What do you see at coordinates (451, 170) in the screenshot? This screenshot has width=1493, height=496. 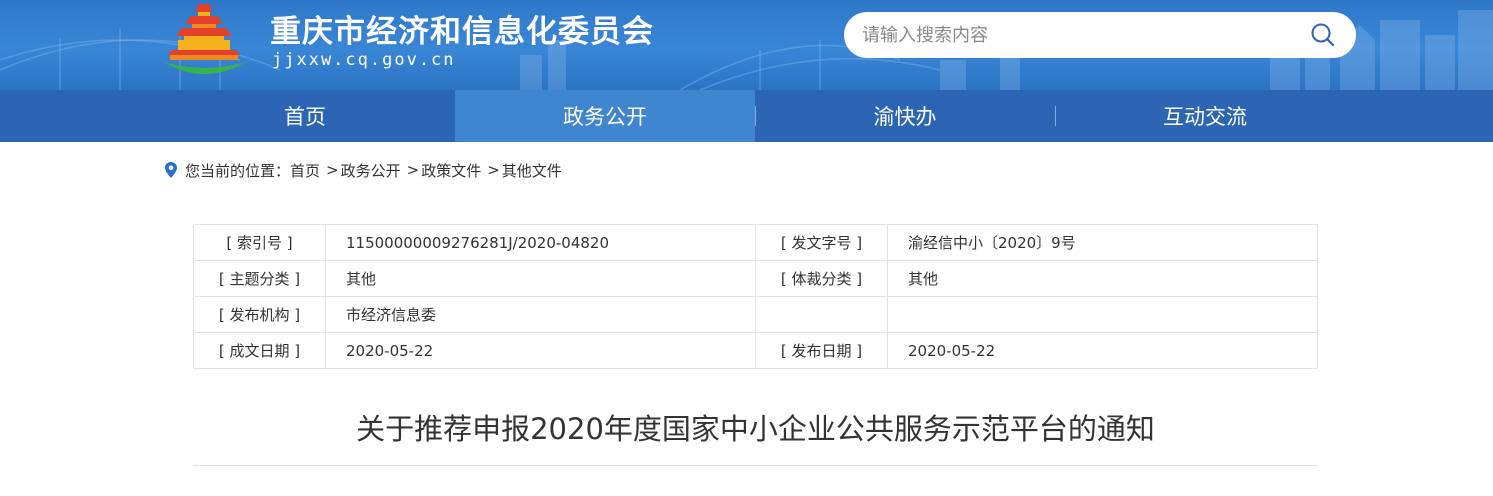 I see `breadcrumb-policy-documents: 政策文件` at bounding box center [451, 170].